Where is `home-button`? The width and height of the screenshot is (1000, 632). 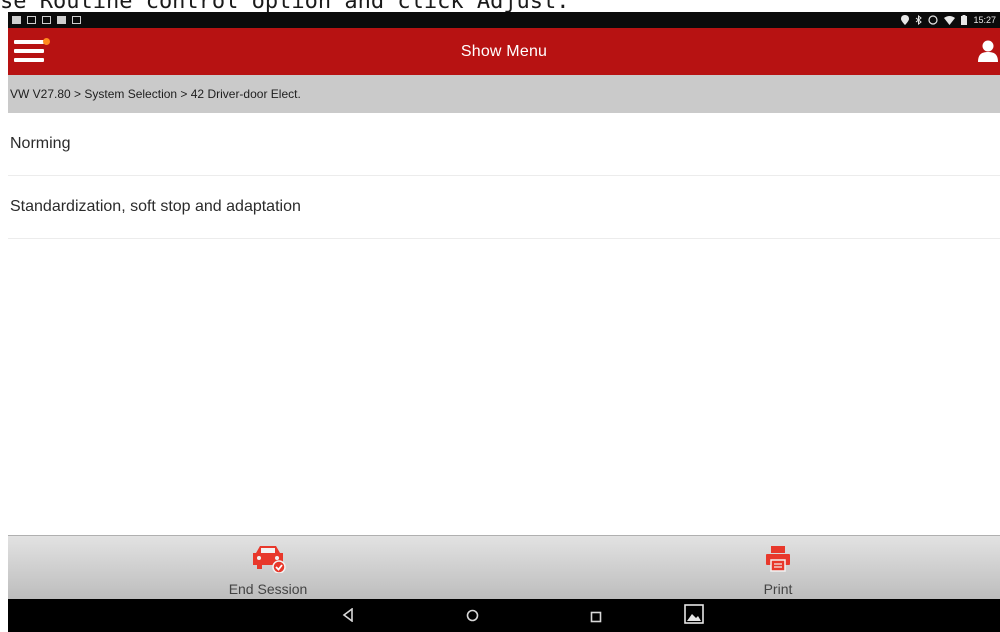
home-button is located at coordinates (472, 618).